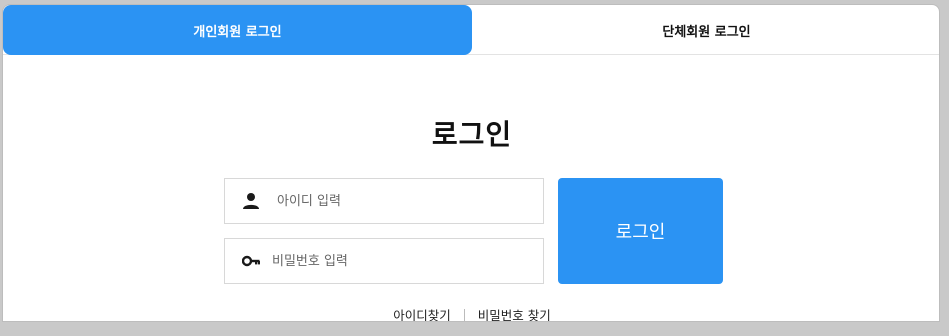 The width and height of the screenshot is (949, 336). Describe the element at coordinates (640, 231) in the screenshot. I see `login-button: 로그인` at that location.